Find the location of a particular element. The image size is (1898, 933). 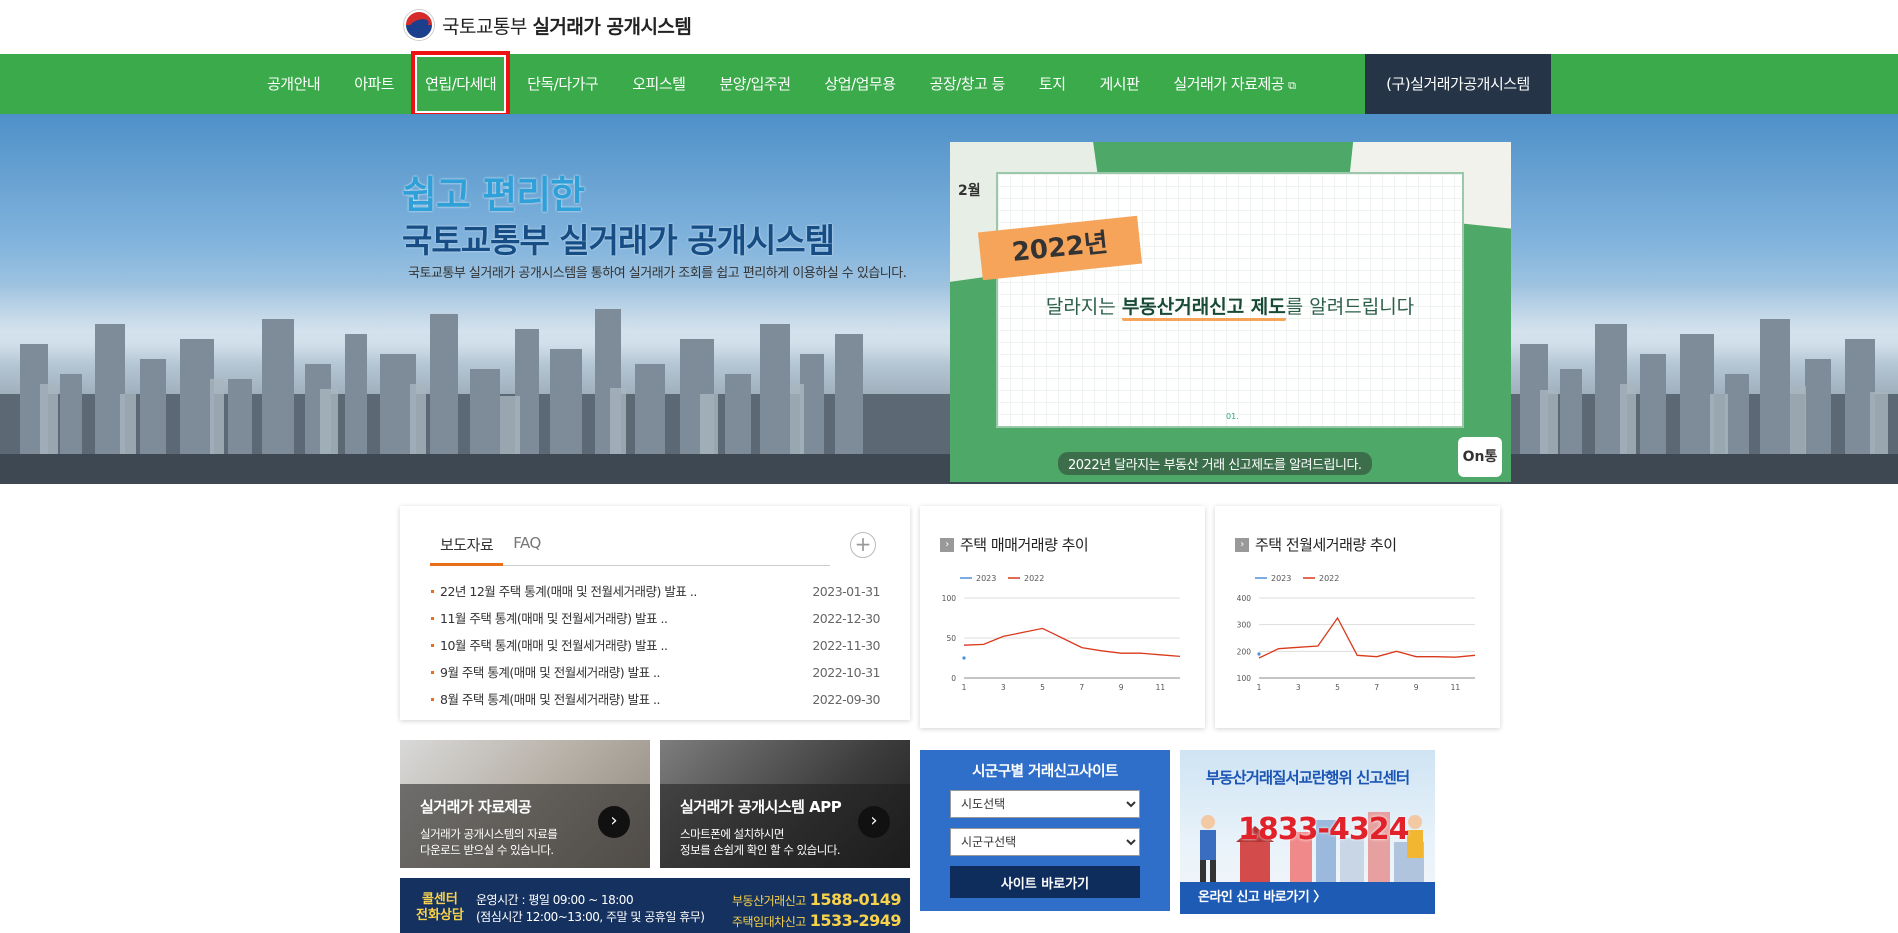

cc-phone-row: 주택임대차신고 1533-2949 is located at coordinates (816, 921).